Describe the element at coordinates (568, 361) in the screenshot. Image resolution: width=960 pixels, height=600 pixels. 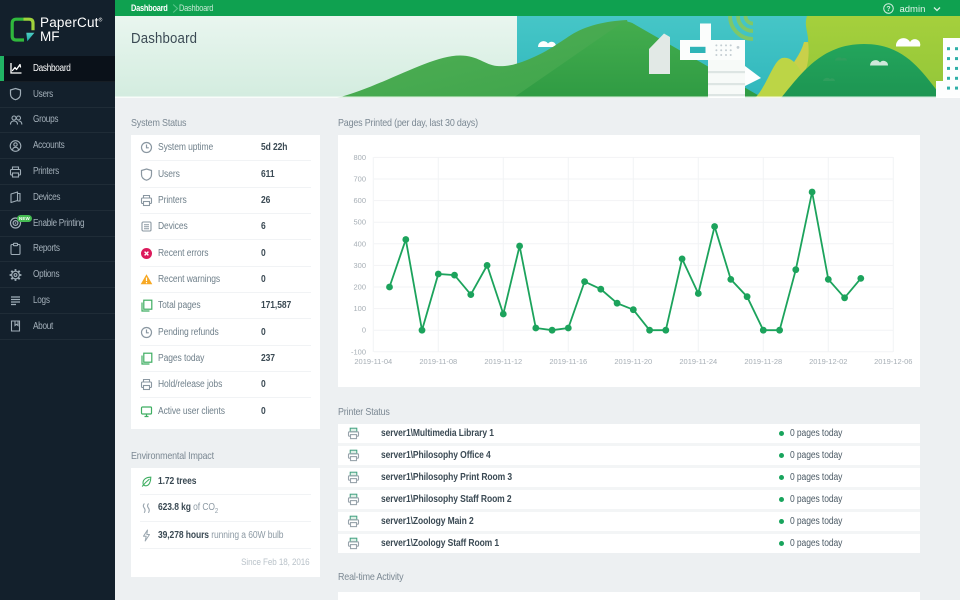
I see `svg-text: 2019-11-16` at that location.